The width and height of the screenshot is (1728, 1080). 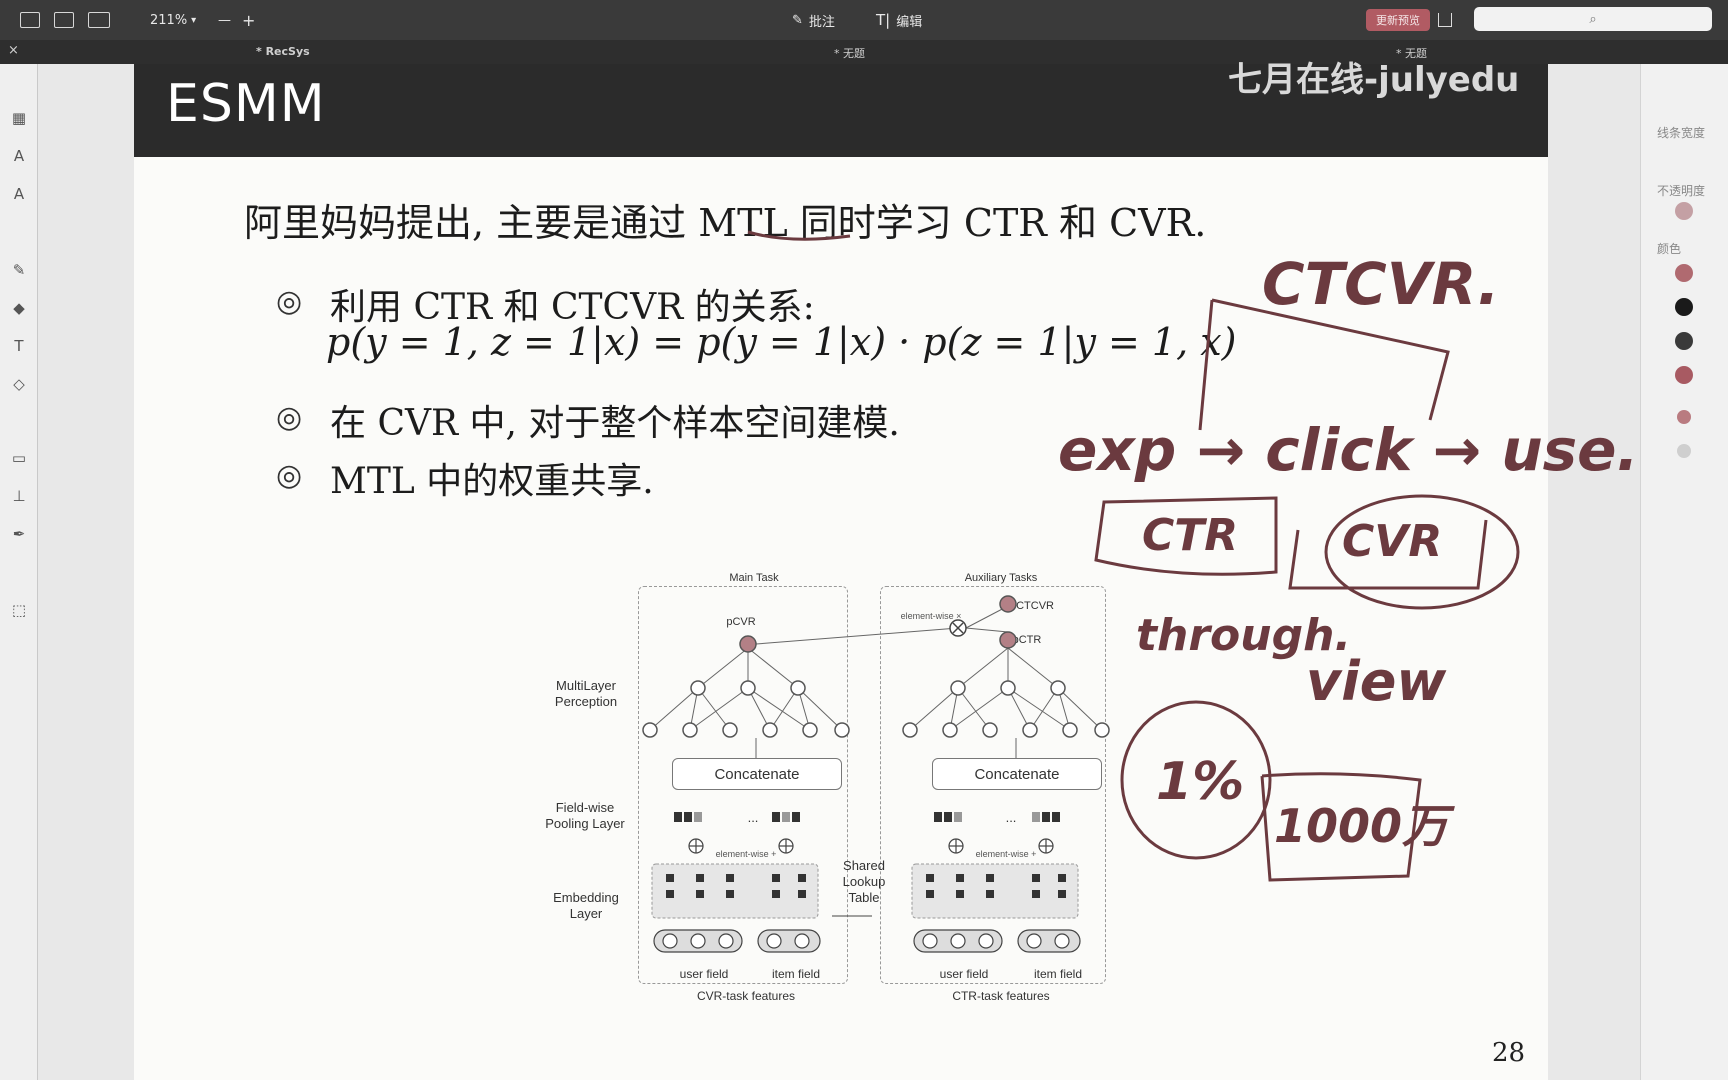 What do you see at coordinates (19, 534) in the screenshot?
I see `pen-icon: ✒` at bounding box center [19, 534].